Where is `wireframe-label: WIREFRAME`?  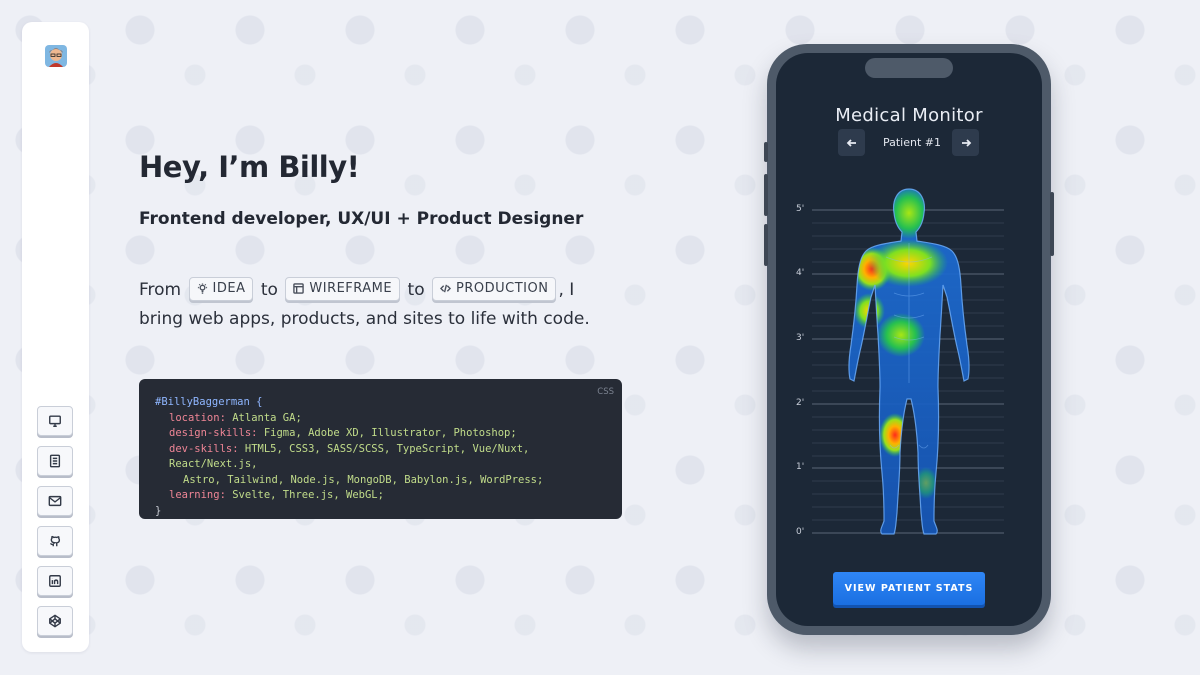 wireframe-label: WIREFRAME is located at coordinates (351, 288).